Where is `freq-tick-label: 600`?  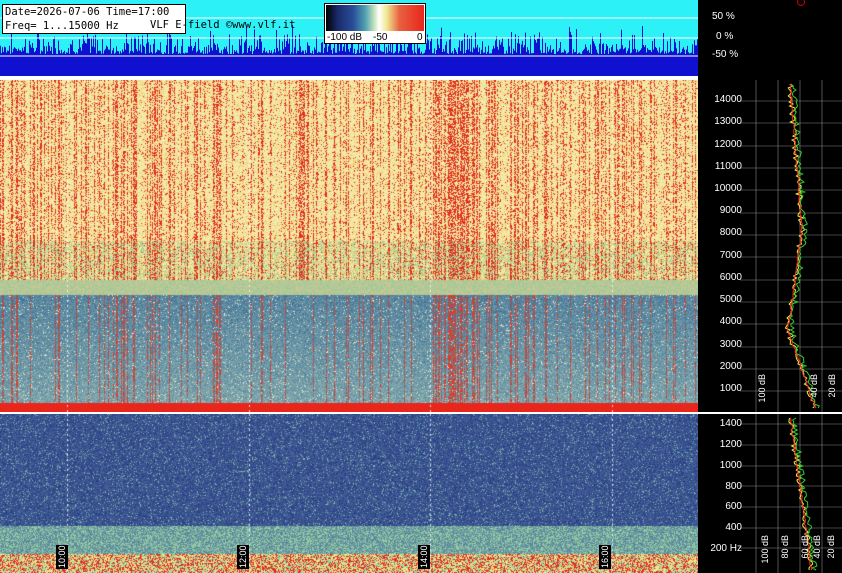 freq-tick-label: 600 is located at coordinates (733, 506).